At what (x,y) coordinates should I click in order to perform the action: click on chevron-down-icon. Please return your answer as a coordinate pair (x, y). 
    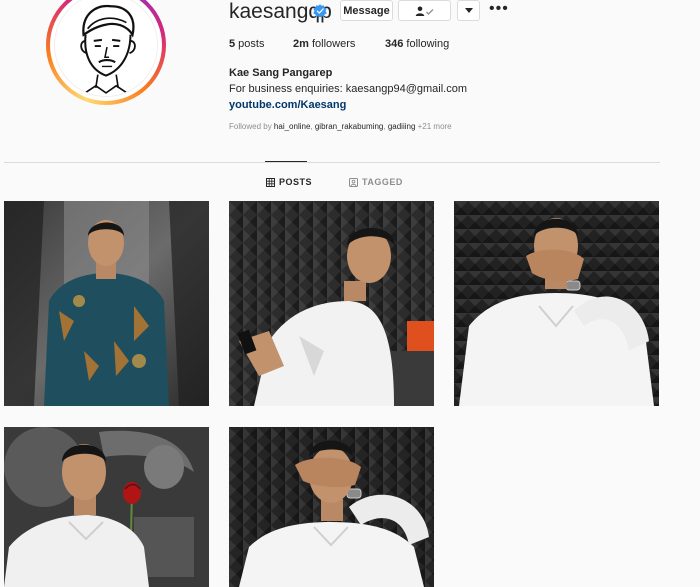
    Looking at the image, I should click on (468, 10).